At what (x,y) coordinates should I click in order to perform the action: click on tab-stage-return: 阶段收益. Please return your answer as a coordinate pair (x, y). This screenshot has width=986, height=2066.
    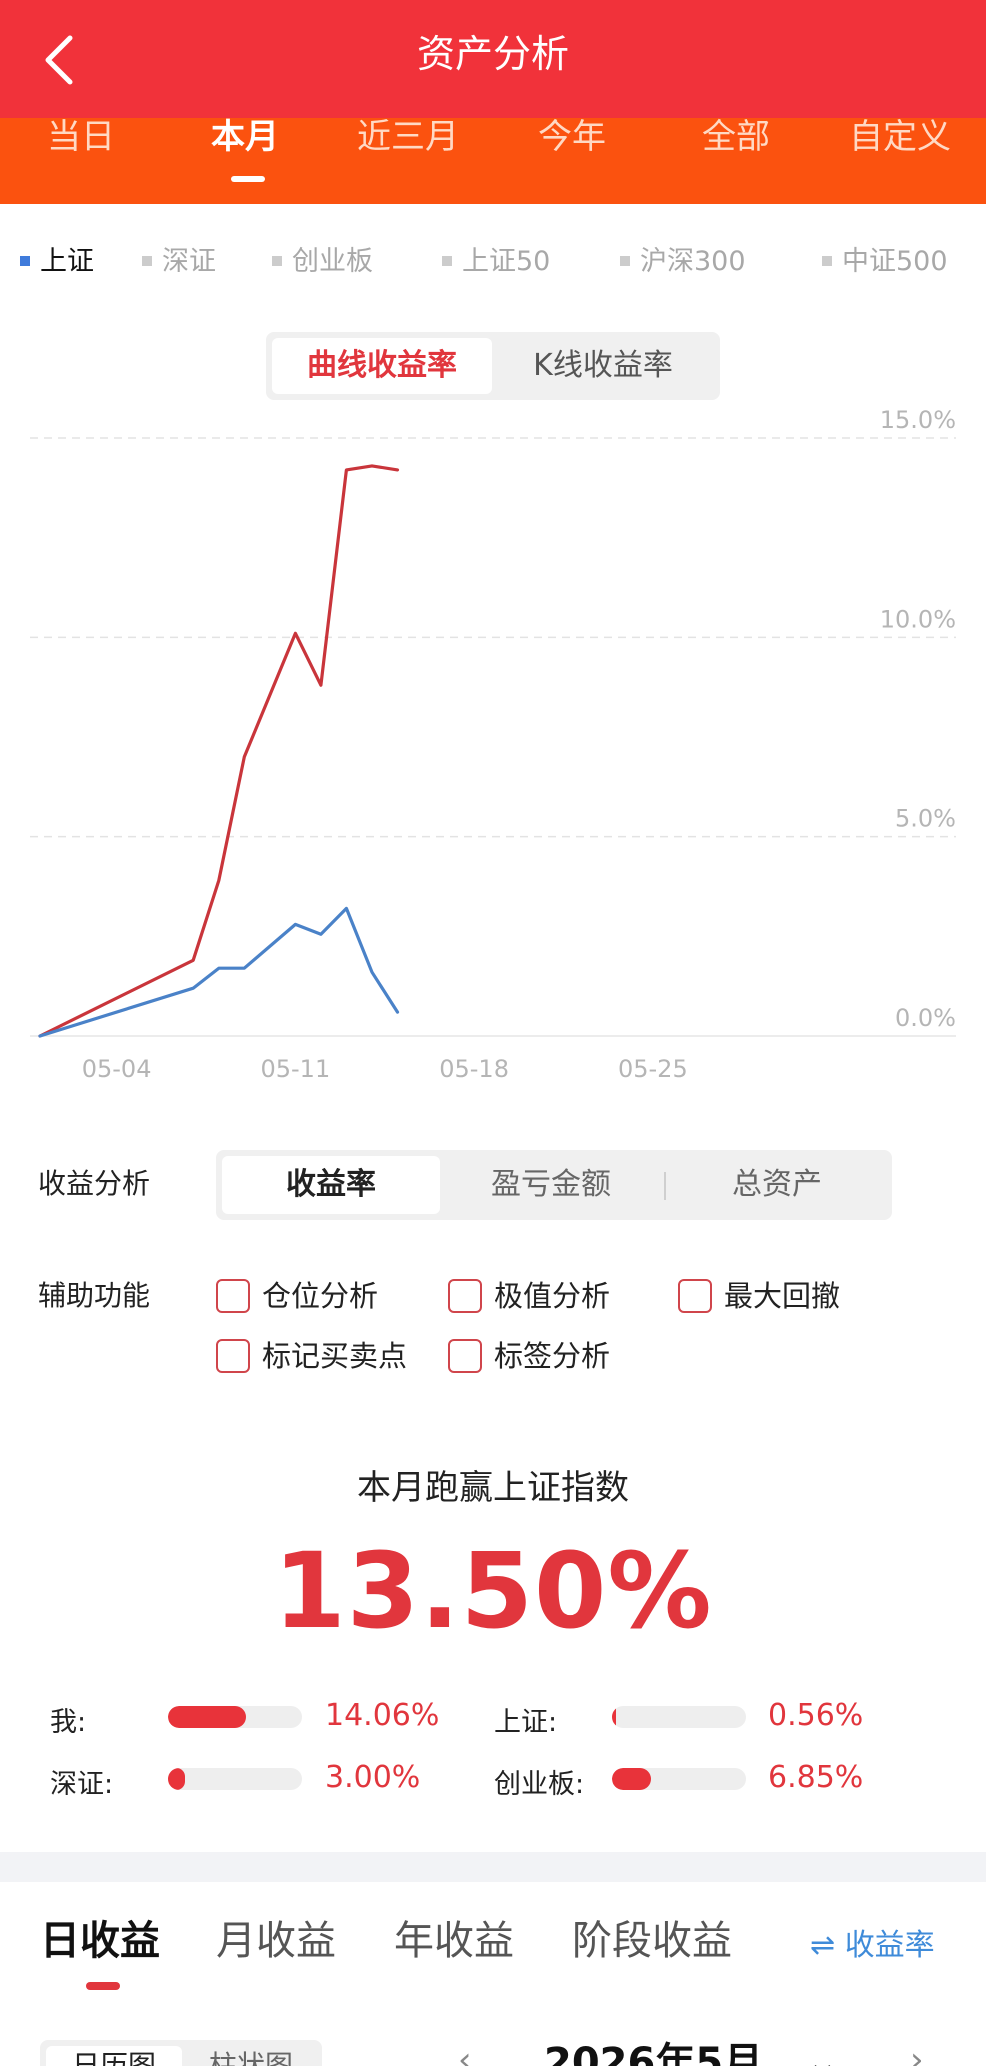
    Looking at the image, I should click on (652, 1937).